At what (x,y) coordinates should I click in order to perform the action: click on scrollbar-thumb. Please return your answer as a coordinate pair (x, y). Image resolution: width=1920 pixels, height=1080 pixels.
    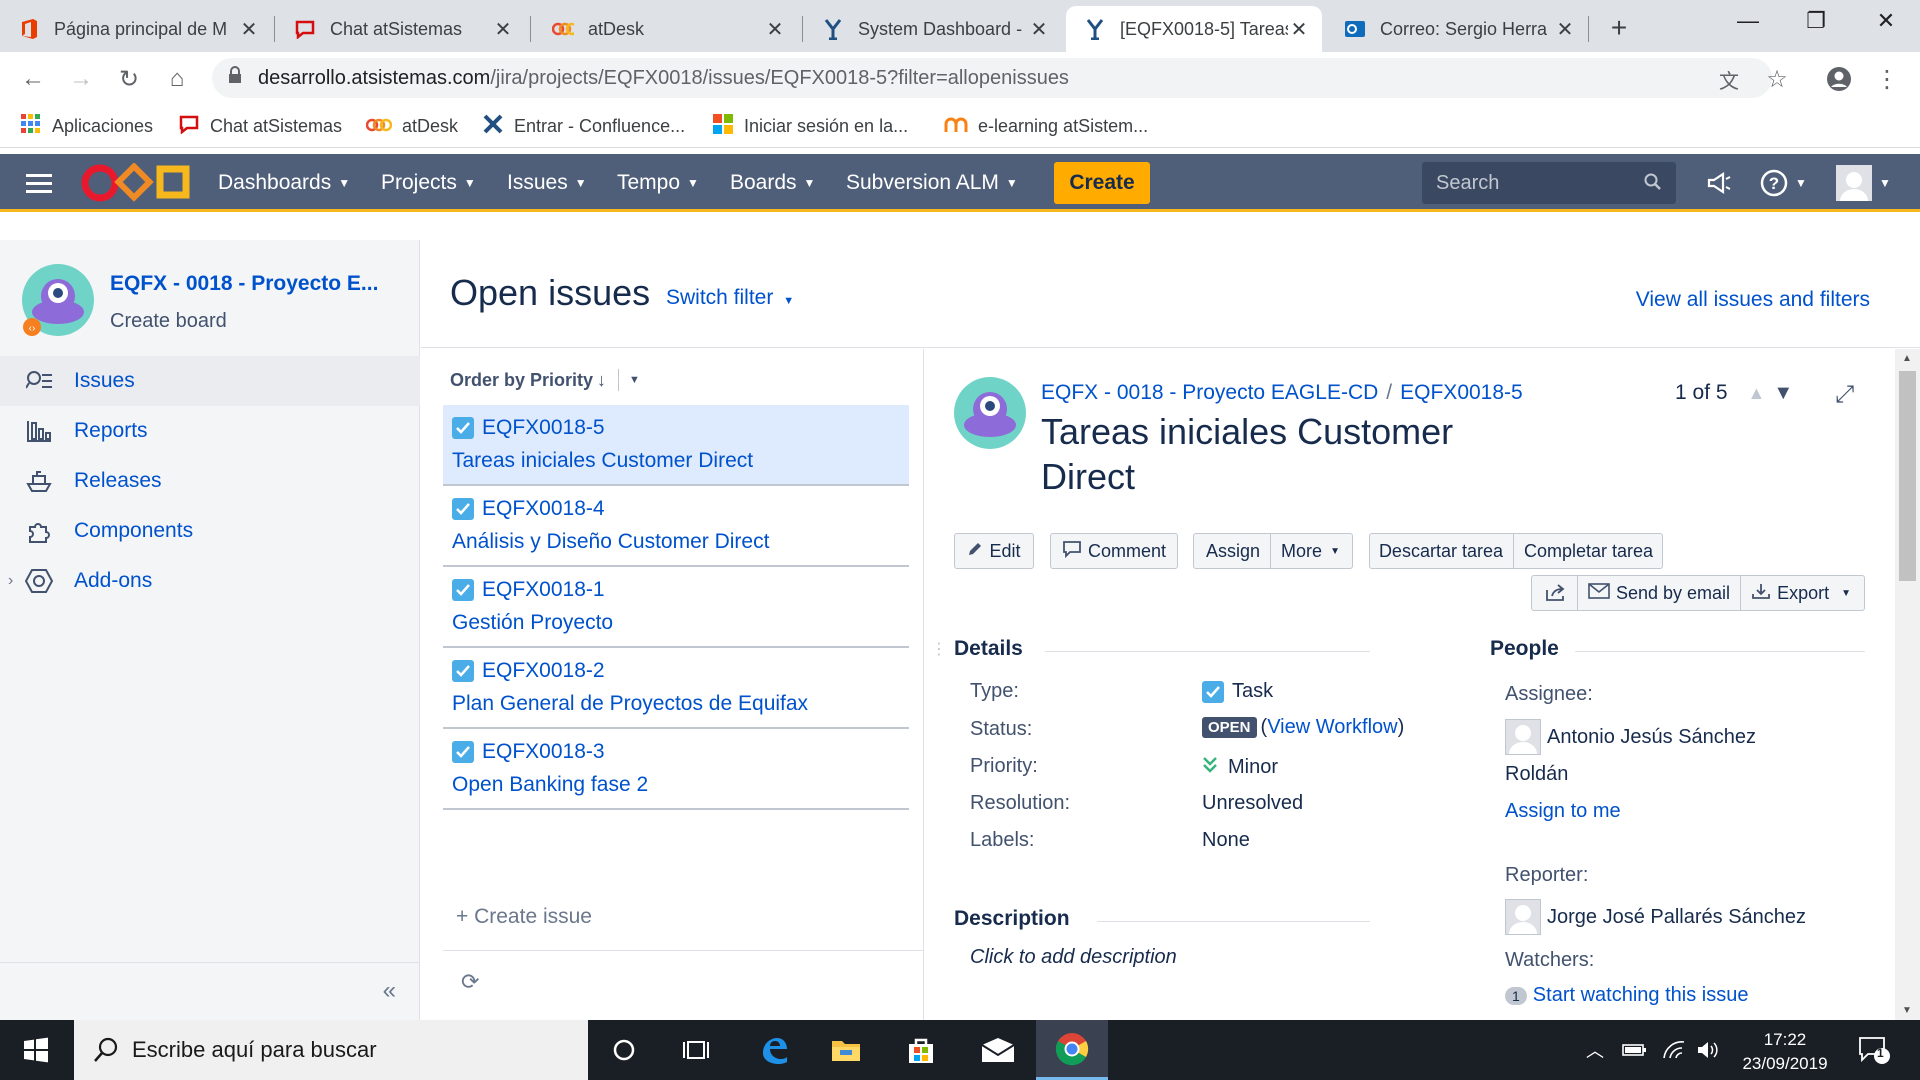
    Looking at the image, I should click on (1907, 476).